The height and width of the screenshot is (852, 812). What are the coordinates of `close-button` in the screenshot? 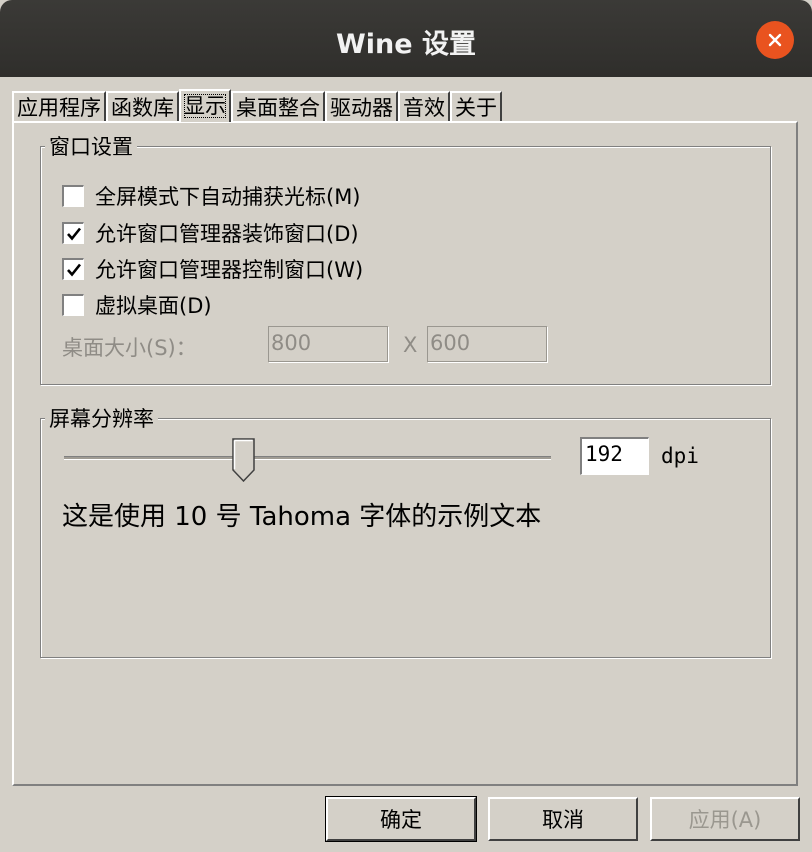 It's located at (775, 40).